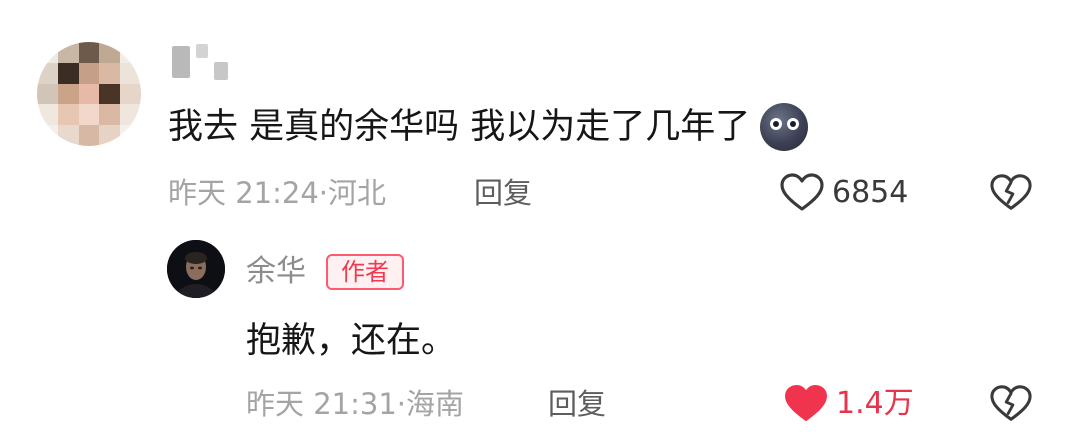 This screenshot has width=1080, height=441. What do you see at coordinates (357, 193) in the screenshot?
I see `comment-location: 河北` at bounding box center [357, 193].